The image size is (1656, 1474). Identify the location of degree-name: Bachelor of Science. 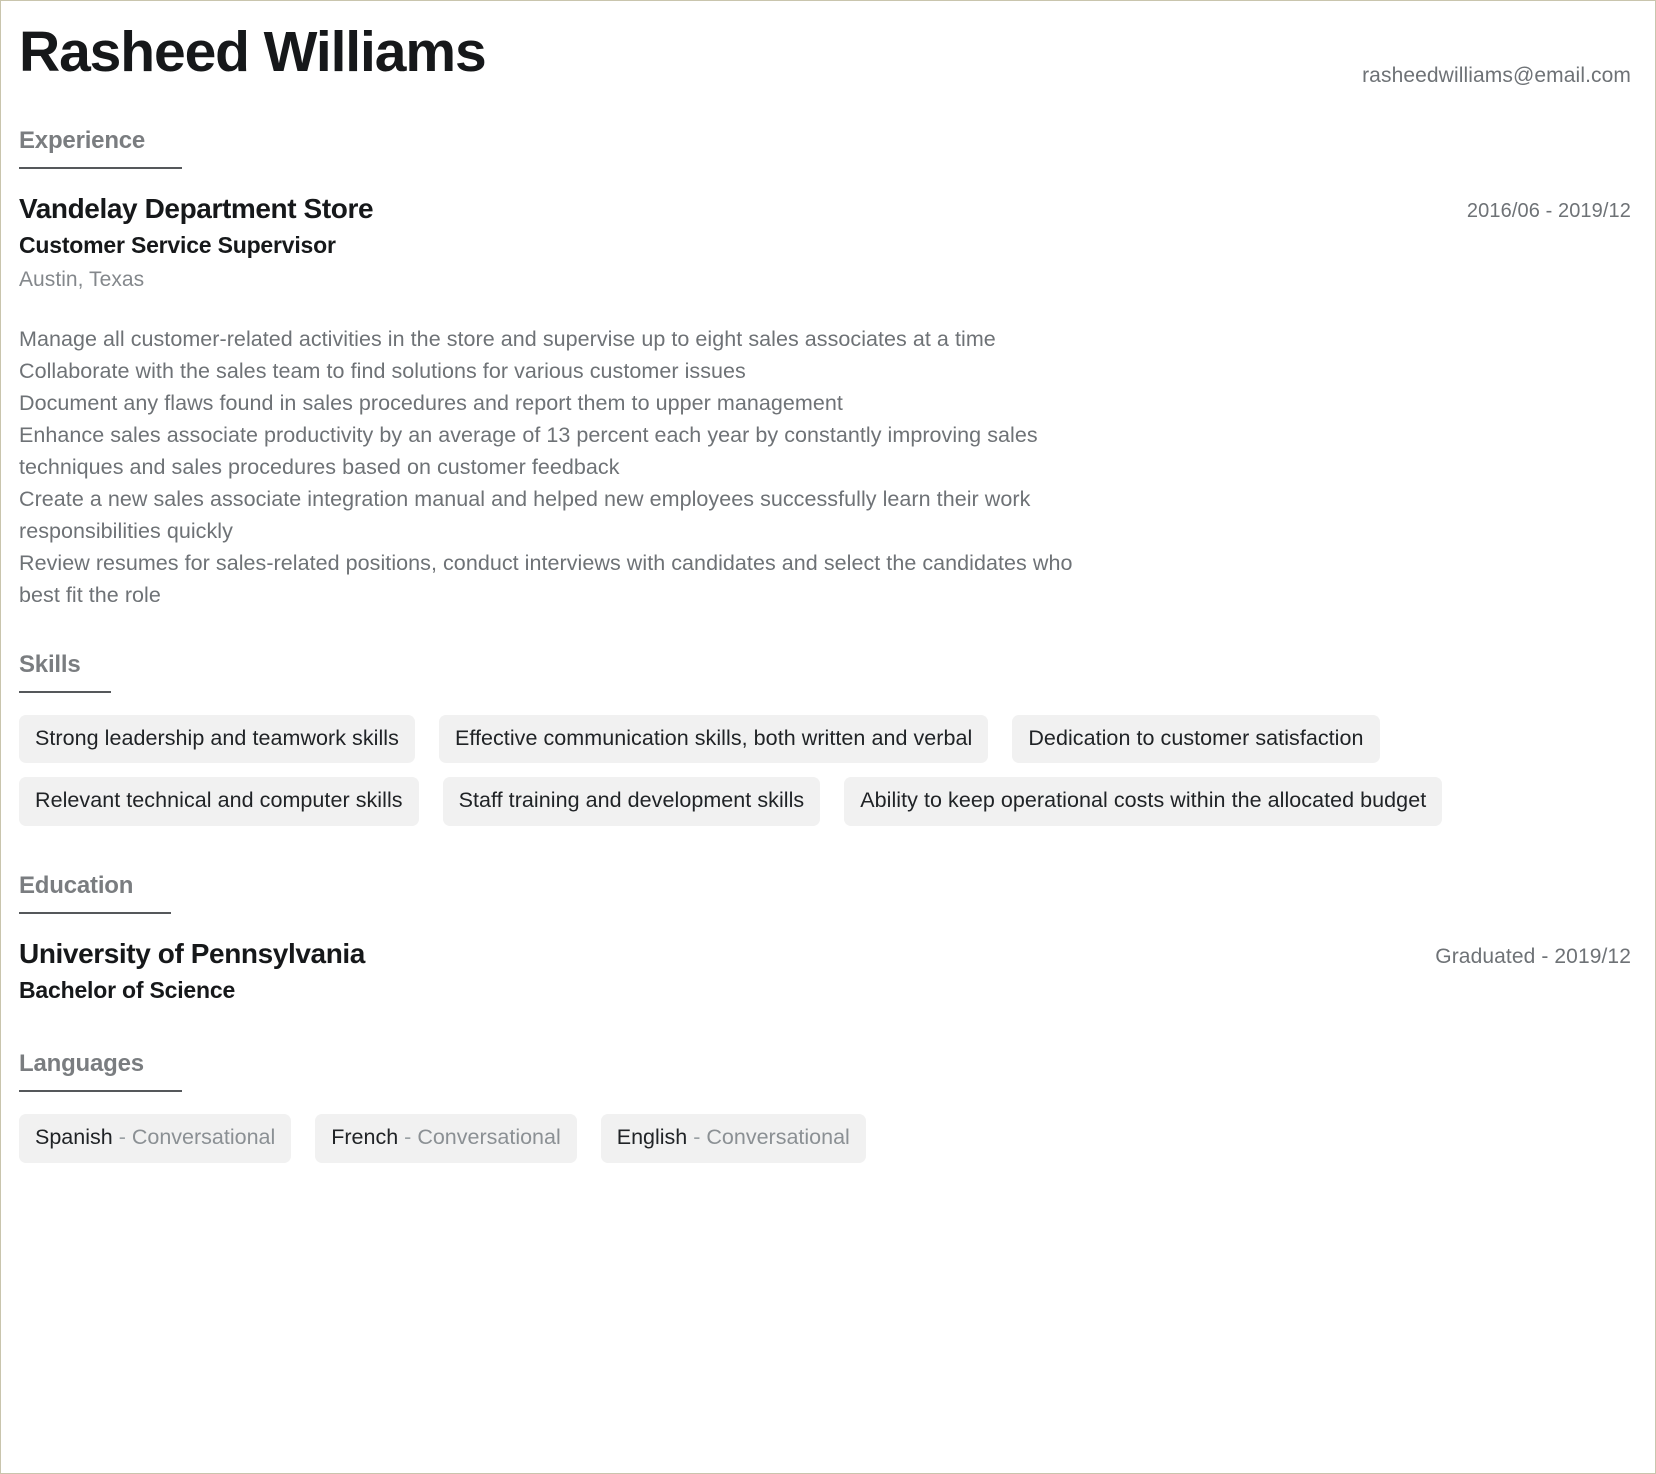
(127, 990).